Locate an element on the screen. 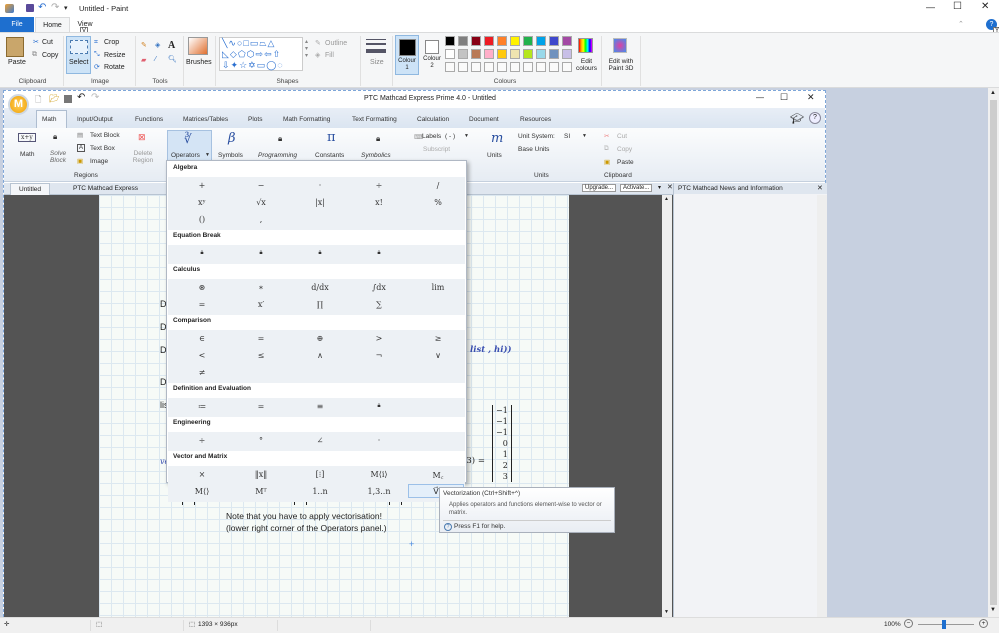  ws-scroll-down-icon: ▼ is located at coordinates (666, 612).